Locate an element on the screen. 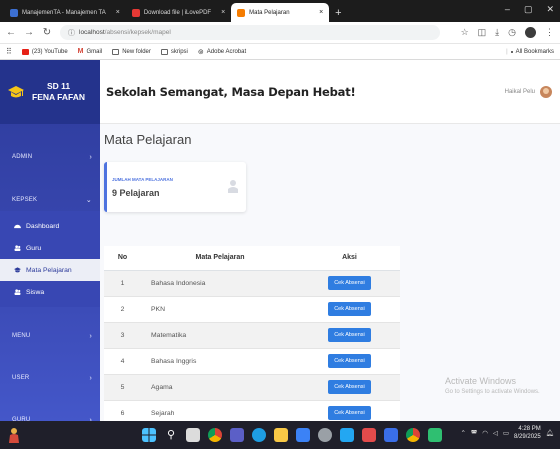 The height and width of the screenshot is (449, 560). table-row: 2 PKN Cek Absensi is located at coordinates (252, 309).